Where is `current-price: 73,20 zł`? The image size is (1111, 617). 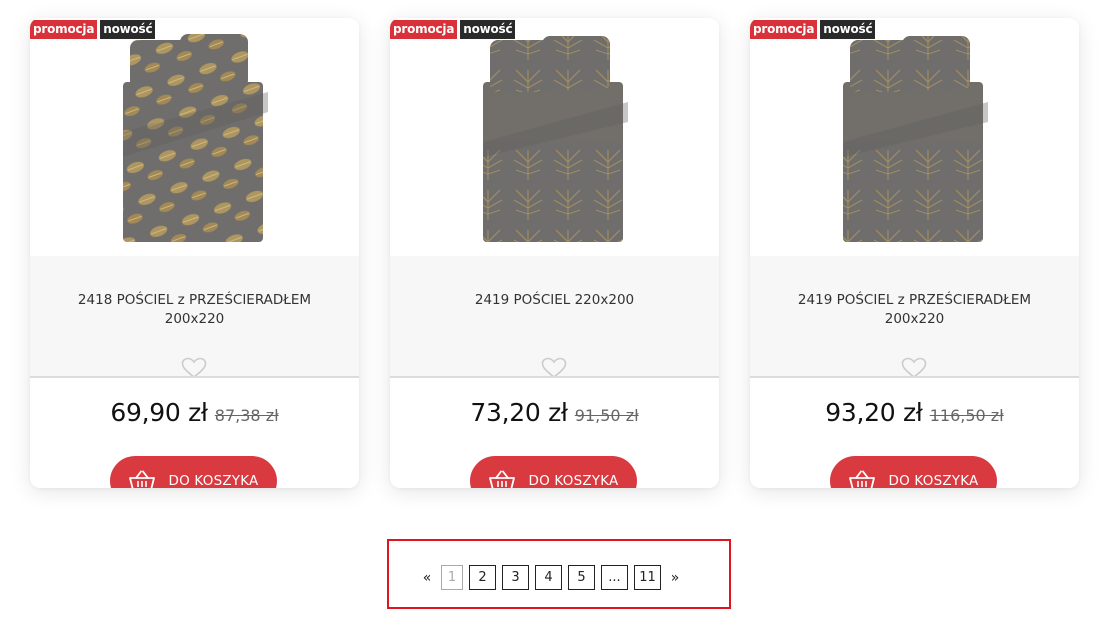 current-price: 73,20 zł is located at coordinates (519, 412).